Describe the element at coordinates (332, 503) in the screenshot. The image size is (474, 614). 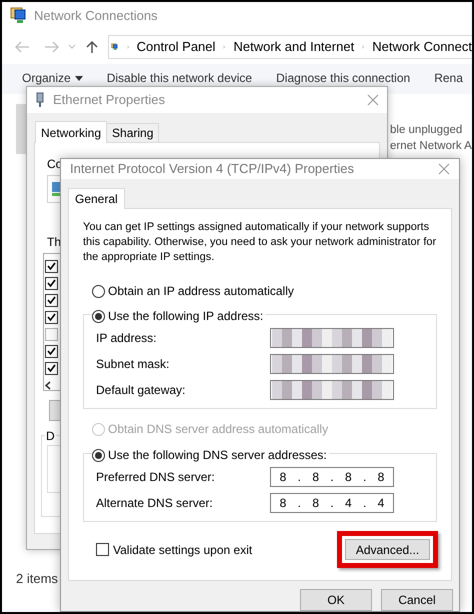
I see `ip-input-field: 8 . 8 . 4 . 4` at that location.